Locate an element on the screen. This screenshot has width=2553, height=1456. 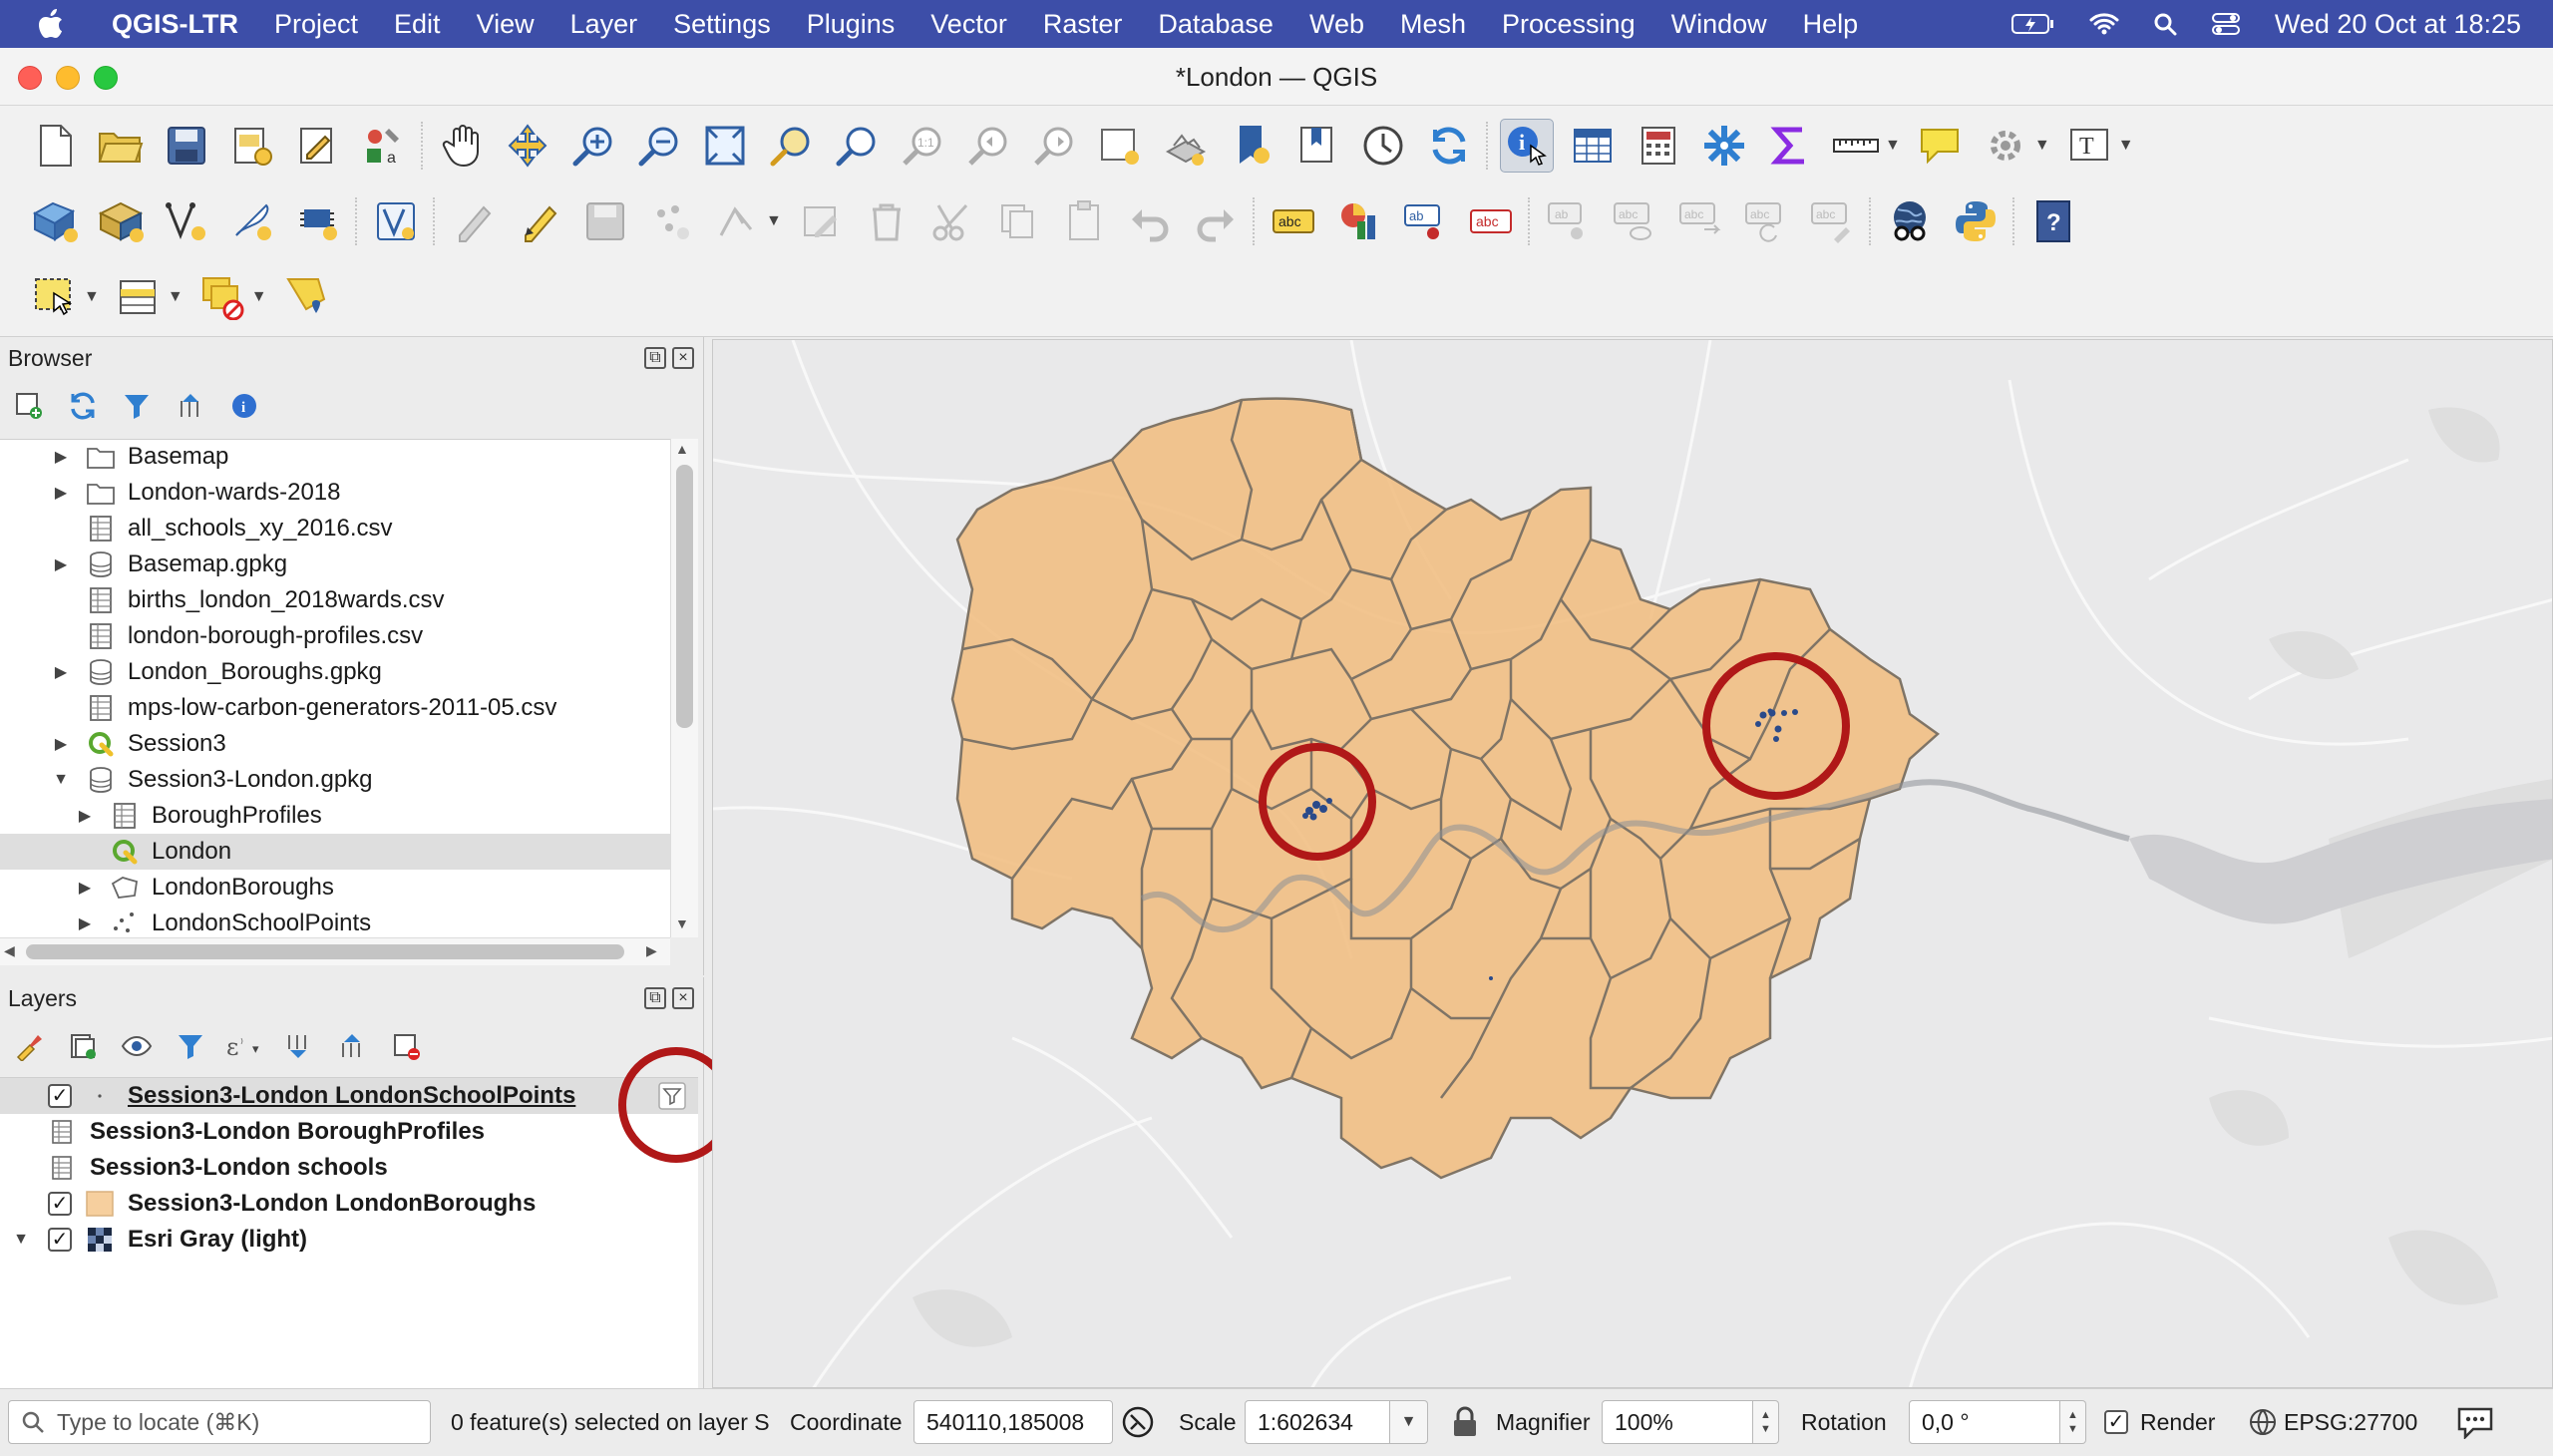
new-geopackage-layer-icon is located at coordinates (121, 221).